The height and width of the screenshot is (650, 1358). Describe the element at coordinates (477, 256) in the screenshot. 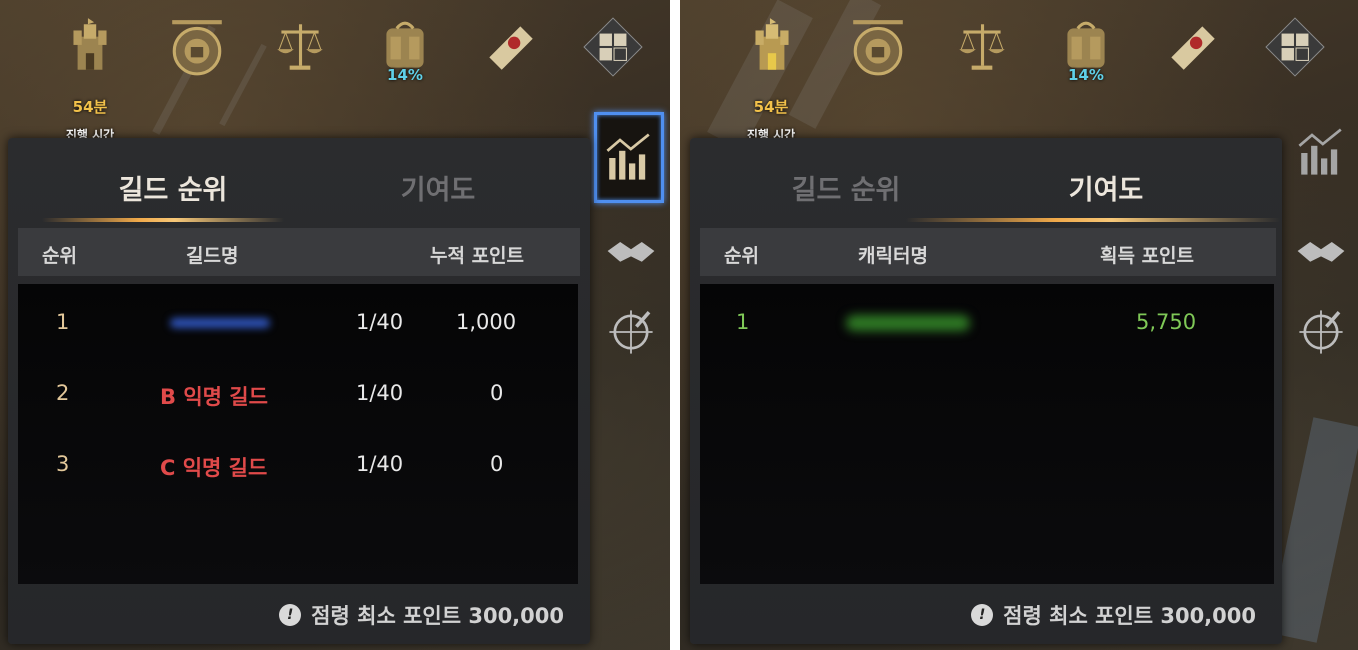

I see `header-accumulated-points: 누적 포인트` at that location.